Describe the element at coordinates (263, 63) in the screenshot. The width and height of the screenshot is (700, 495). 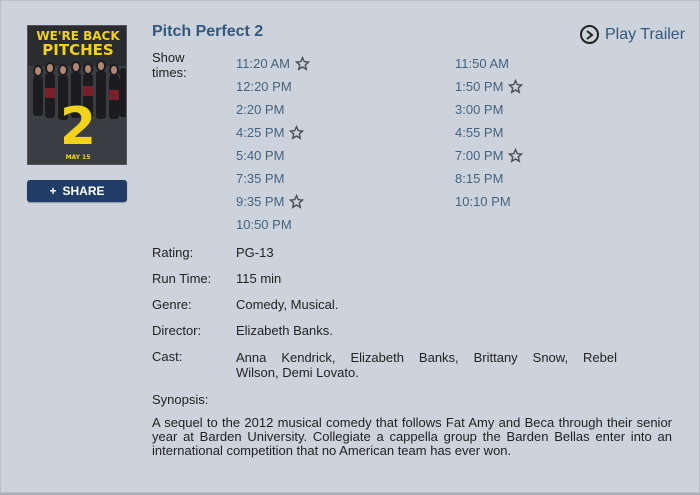
I see `showtime-text: 11:20 AM` at that location.